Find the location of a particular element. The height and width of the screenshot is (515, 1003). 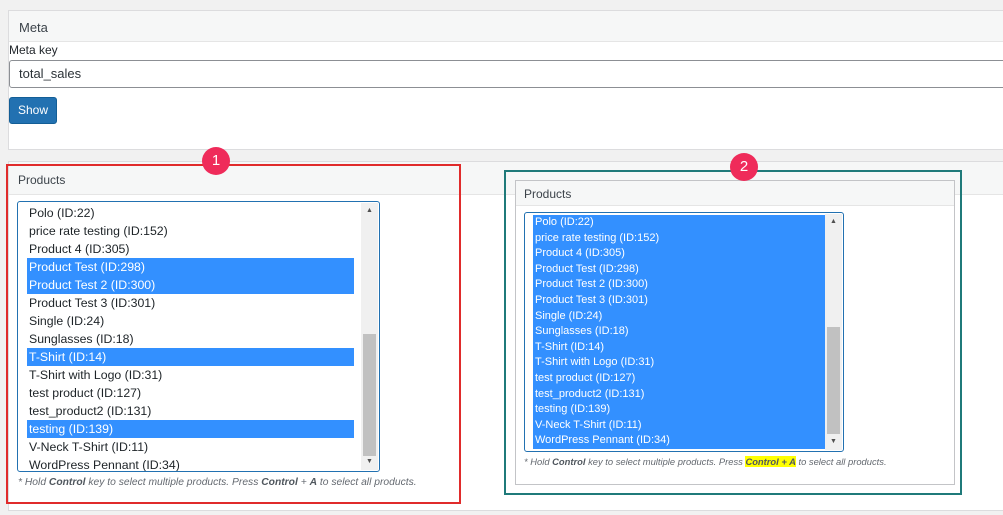

meta-panel-title: Meta is located at coordinates (506, 26).